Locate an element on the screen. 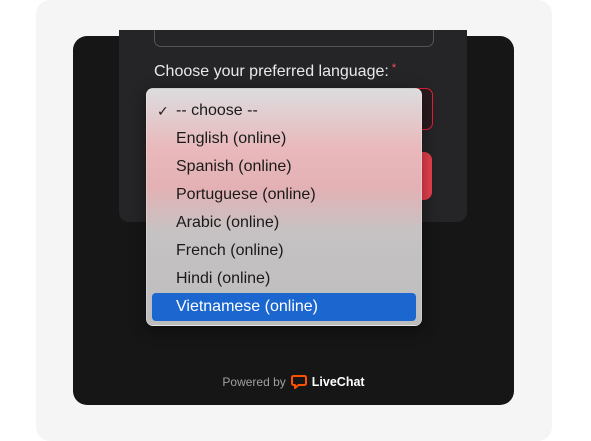 The image size is (591, 441). dropdown-option-portuguese: Portuguese (online) is located at coordinates (284, 195).